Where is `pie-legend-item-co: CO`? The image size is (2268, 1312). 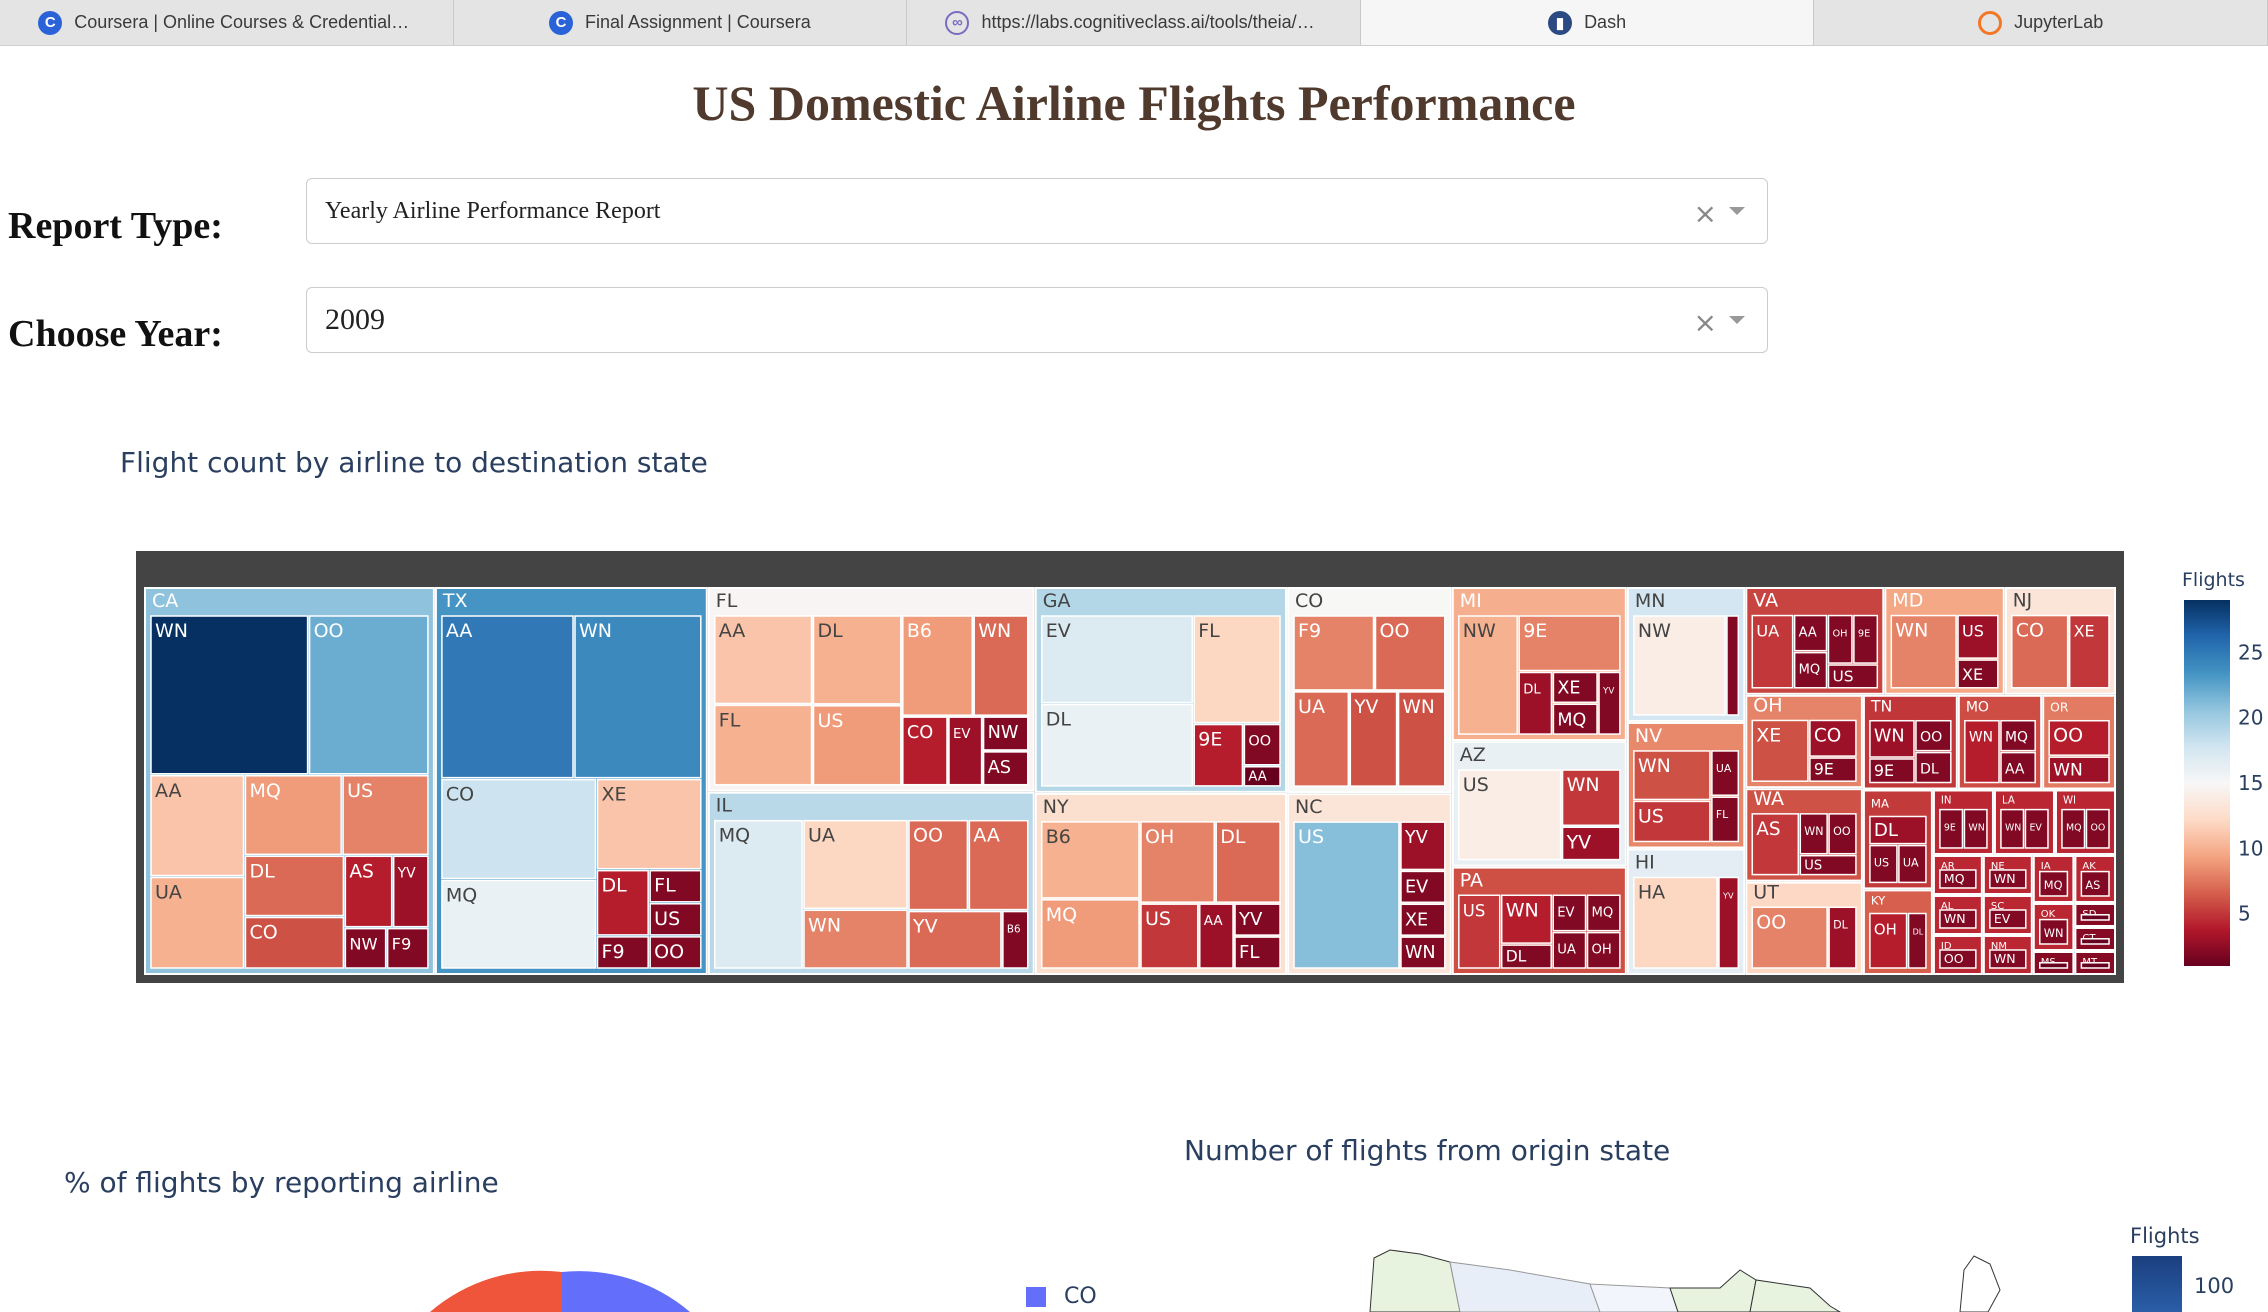 pie-legend-item-co: CO is located at coordinates (1061, 1296).